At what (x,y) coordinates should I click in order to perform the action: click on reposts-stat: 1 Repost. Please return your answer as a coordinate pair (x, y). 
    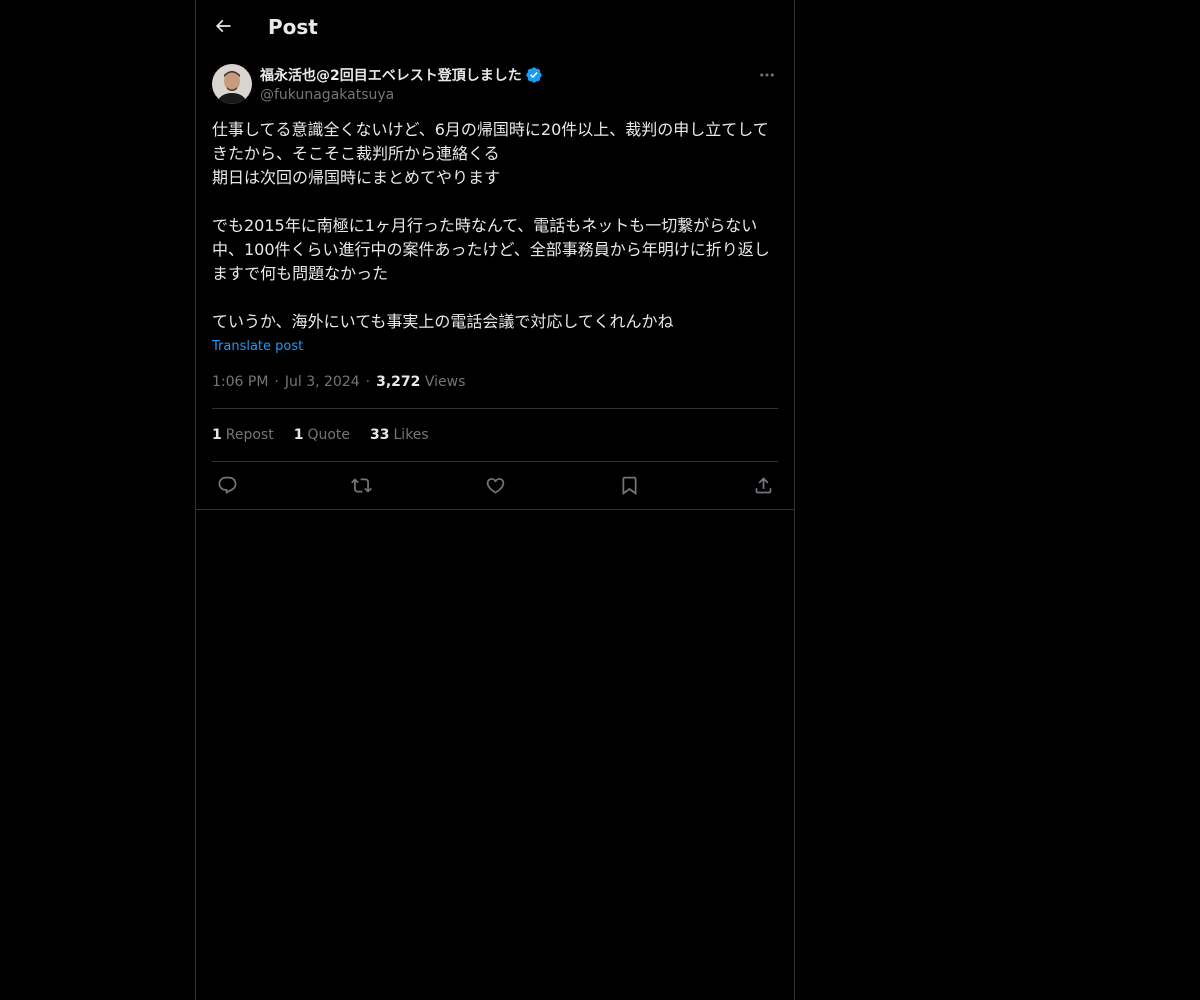
    Looking at the image, I should click on (243, 435).